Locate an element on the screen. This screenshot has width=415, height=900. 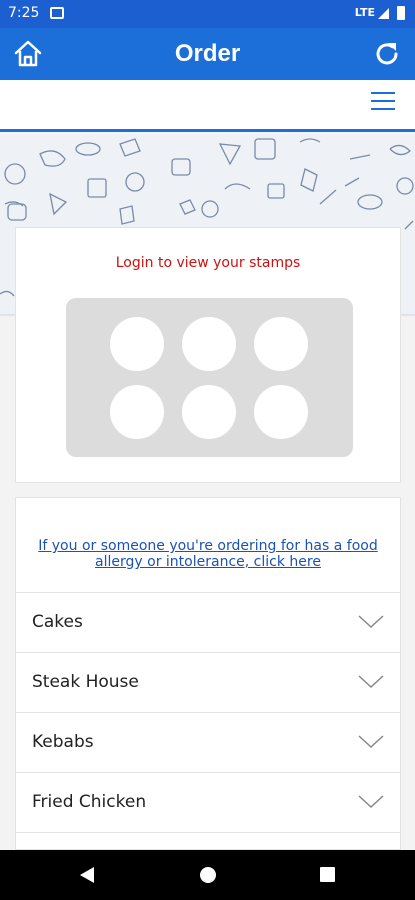
hamburger-icon is located at coordinates (383, 93).